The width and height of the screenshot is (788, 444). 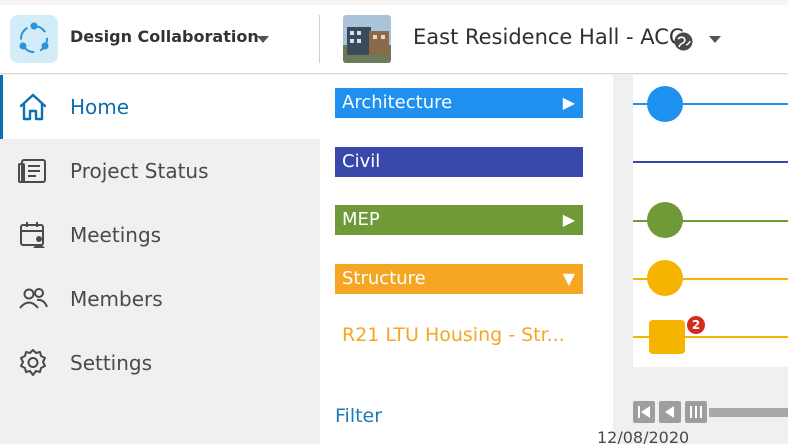 What do you see at coordinates (160, 107) in the screenshot?
I see `sidebar-item-home: Home` at bounding box center [160, 107].